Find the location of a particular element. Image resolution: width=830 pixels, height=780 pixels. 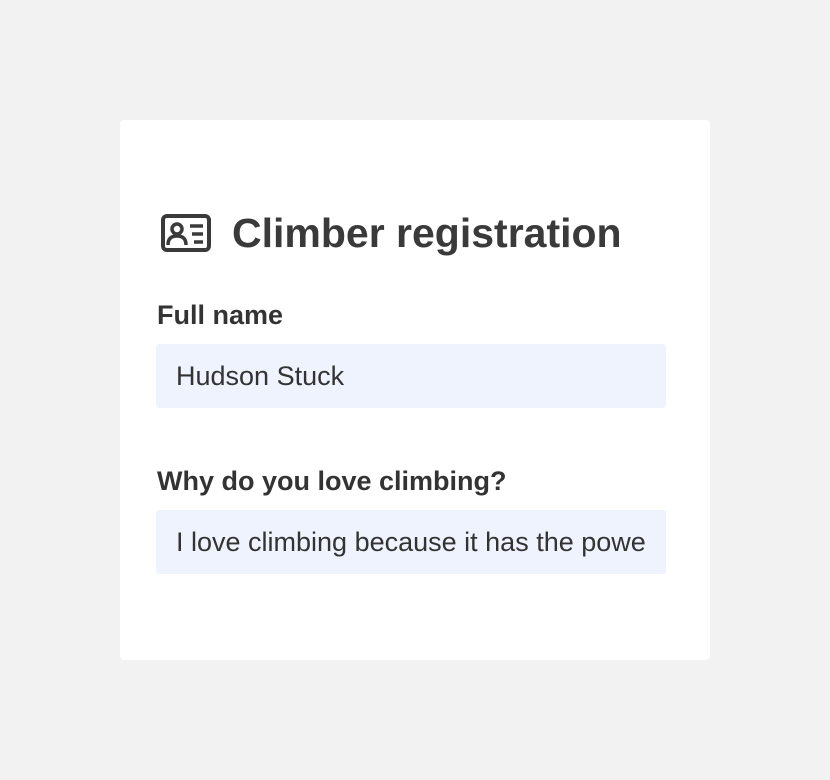

full-name-field: Hudson Stuck is located at coordinates (411, 376).